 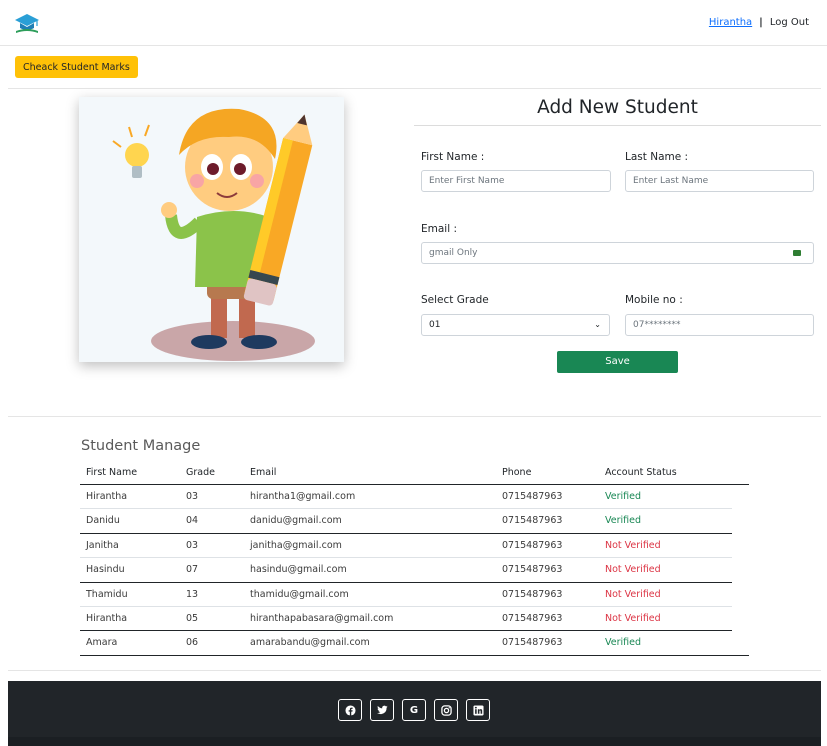 What do you see at coordinates (453, 253) in the screenshot?
I see `email-placeholder: gmail Only` at bounding box center [453, 253].